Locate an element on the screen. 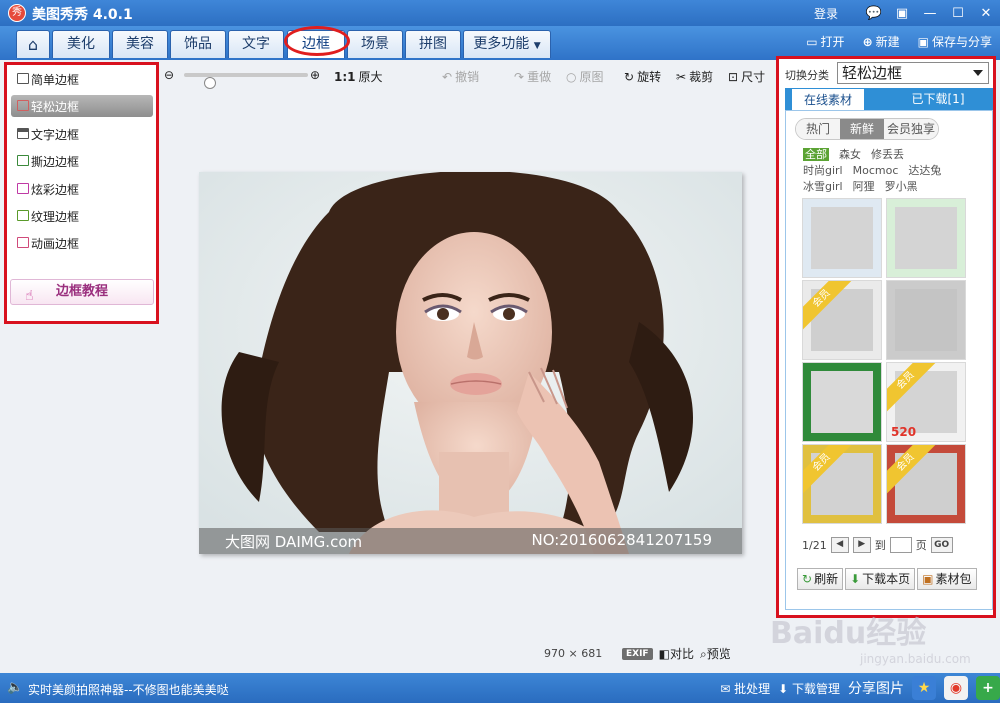 This screenshot has height=703, width=1000. crop-button: ✂ 裁剪 is located at coordinates (694, 76).